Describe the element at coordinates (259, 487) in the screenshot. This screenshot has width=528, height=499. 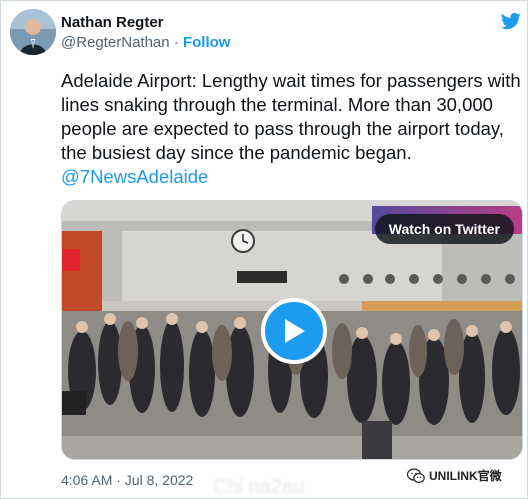
I see `watermark-text: Chi na2au` at that location.